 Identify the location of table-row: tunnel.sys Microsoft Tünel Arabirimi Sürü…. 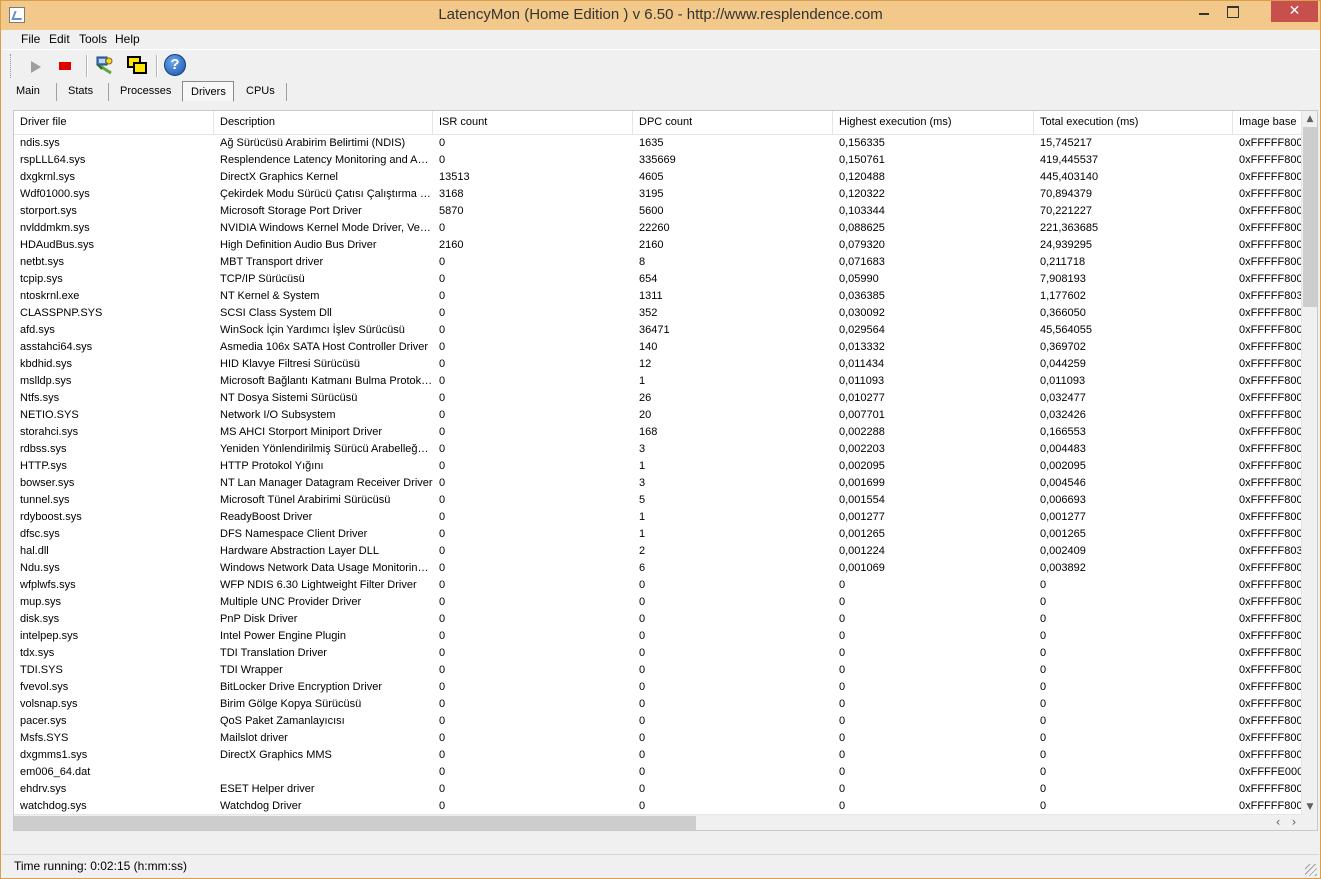
(658, 500).